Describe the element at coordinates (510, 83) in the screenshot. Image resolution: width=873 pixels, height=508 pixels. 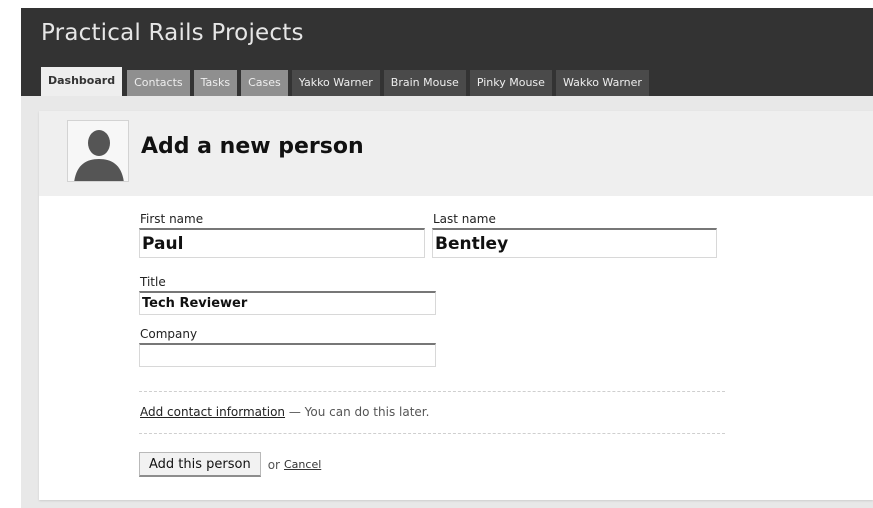
I see `tab-pinky-mouse: Pinky Mouse` at that location.